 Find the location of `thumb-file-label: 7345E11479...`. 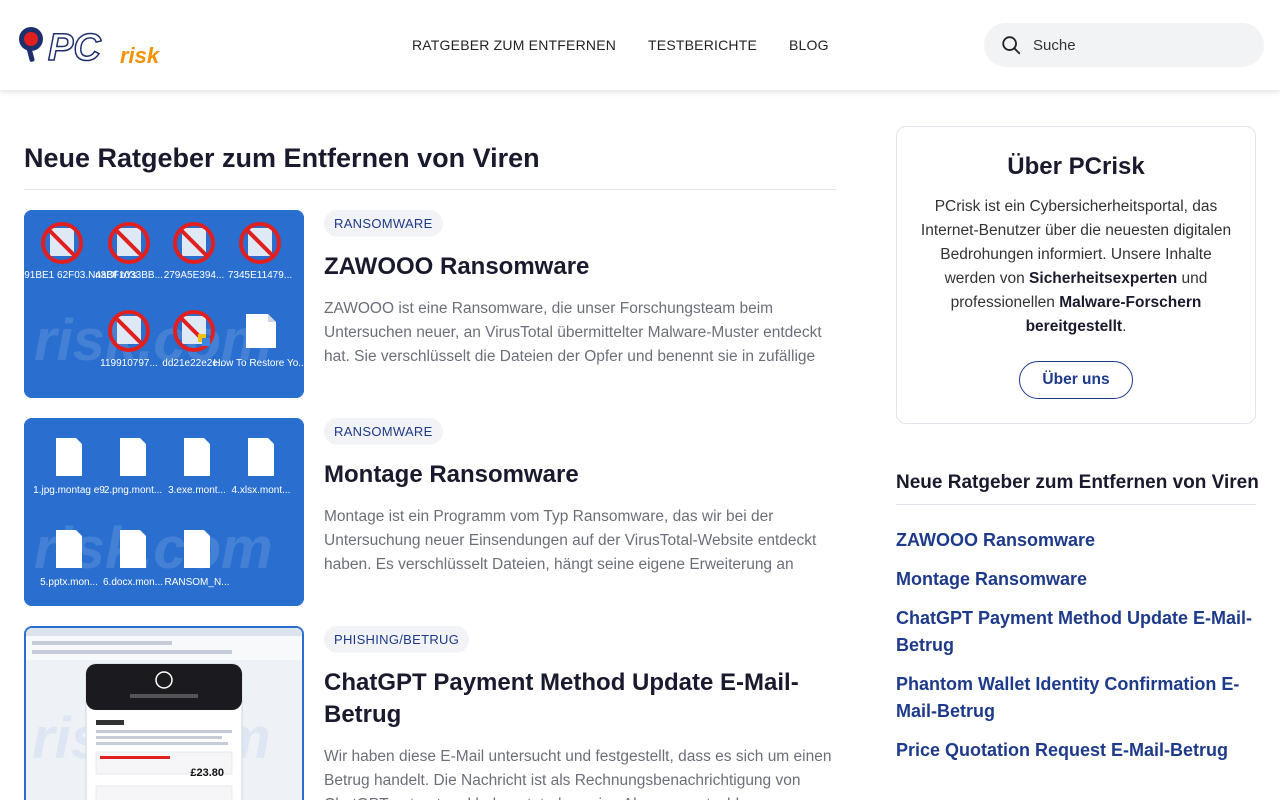

thumb-file-label: 7345E11479... is located at coordinates (260, 275).